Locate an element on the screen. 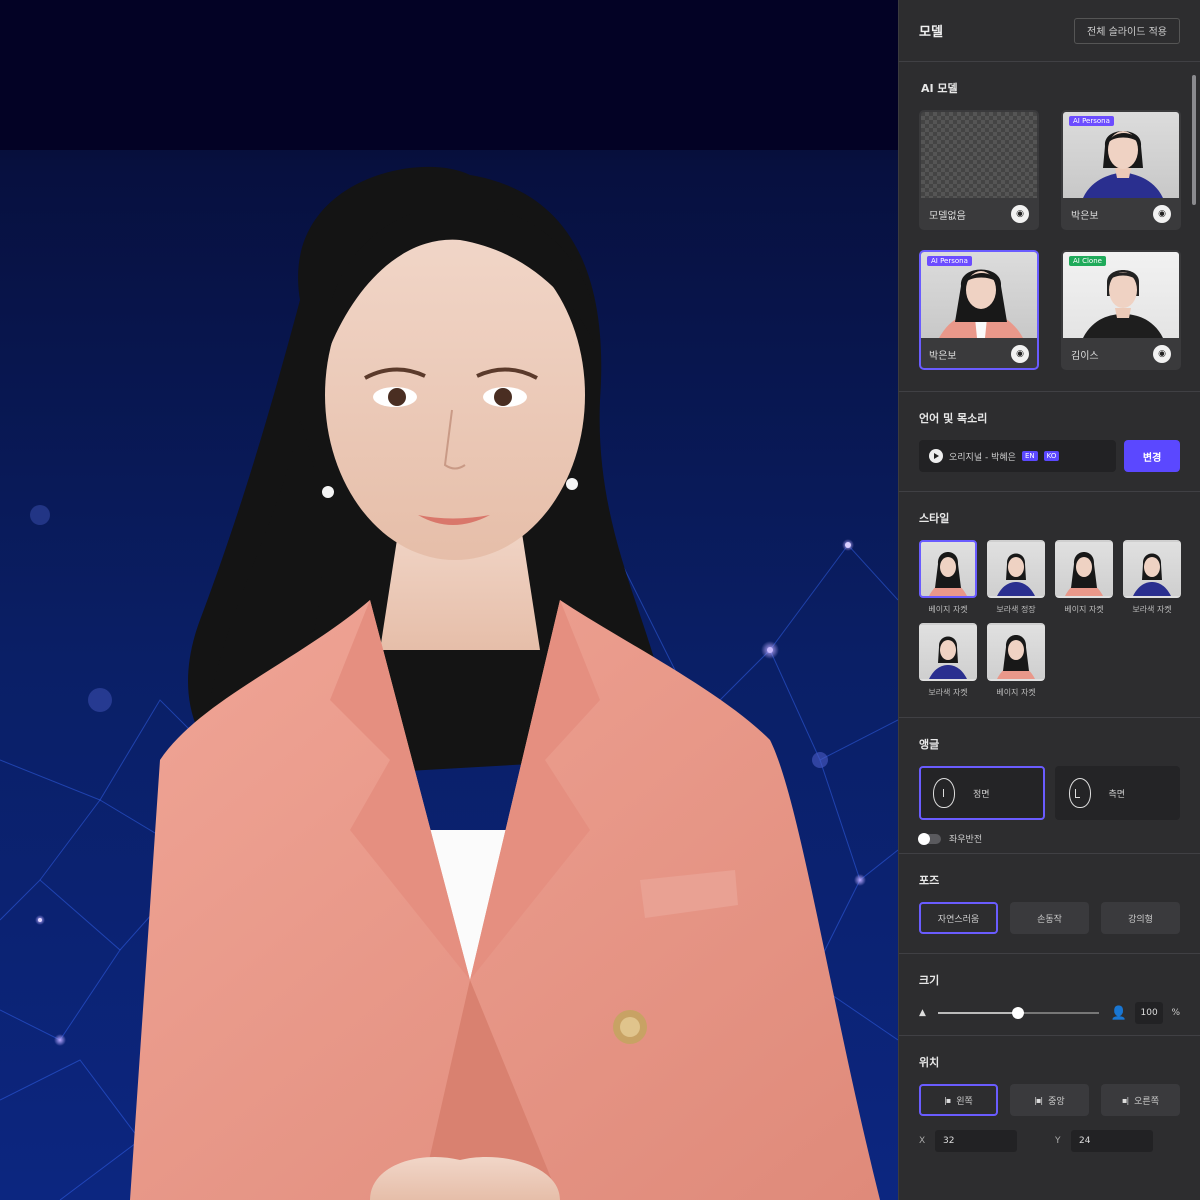  model-name: 모델없음 is located at coordinates (947, 216).